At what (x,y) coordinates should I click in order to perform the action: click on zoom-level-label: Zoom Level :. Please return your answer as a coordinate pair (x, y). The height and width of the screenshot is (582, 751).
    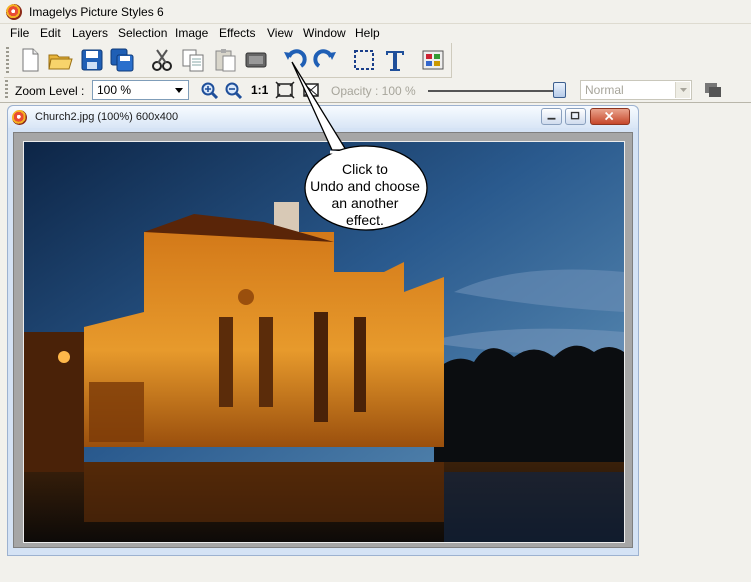
    Looking at the image, I should click on (50, 91).